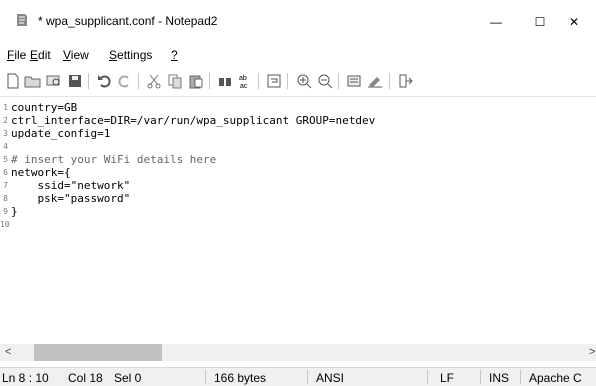 The height and width of the screenshot is (386, 596). What do you see at coordinates (13, 81) in the screenshot?
I see `new-file-icon` at bounding box center [13, 81].